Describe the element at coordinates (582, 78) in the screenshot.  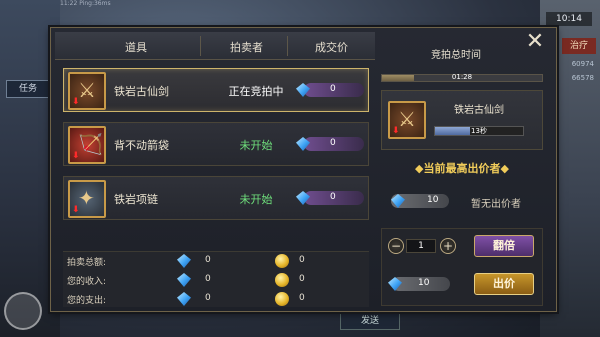
I see `stat-b: 66578` at that location.